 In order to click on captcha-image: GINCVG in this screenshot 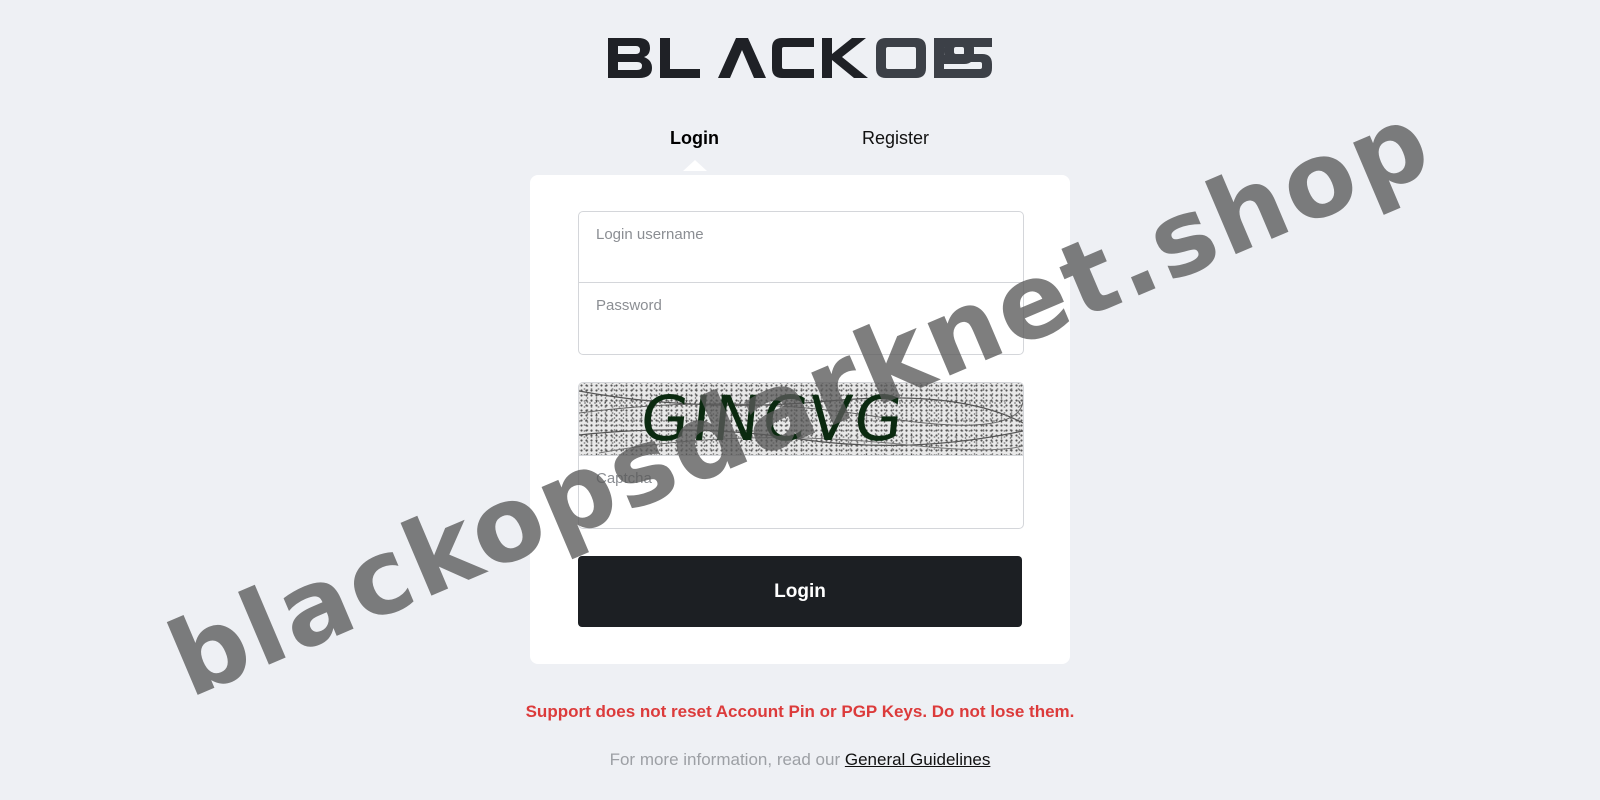, I will do `click(801, 419)`.